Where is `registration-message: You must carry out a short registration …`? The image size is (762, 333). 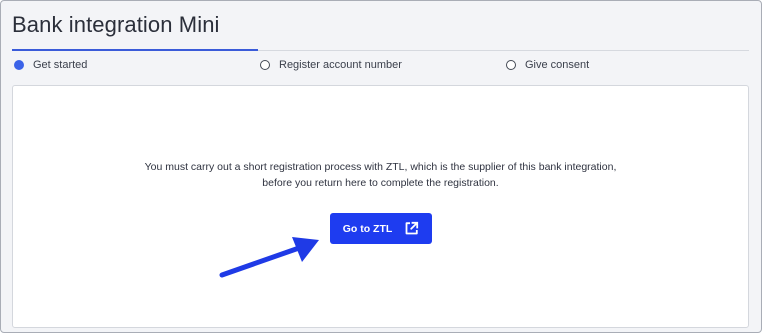 registration-message: You must carry out a short registration … is located at coordinates (380, 175).